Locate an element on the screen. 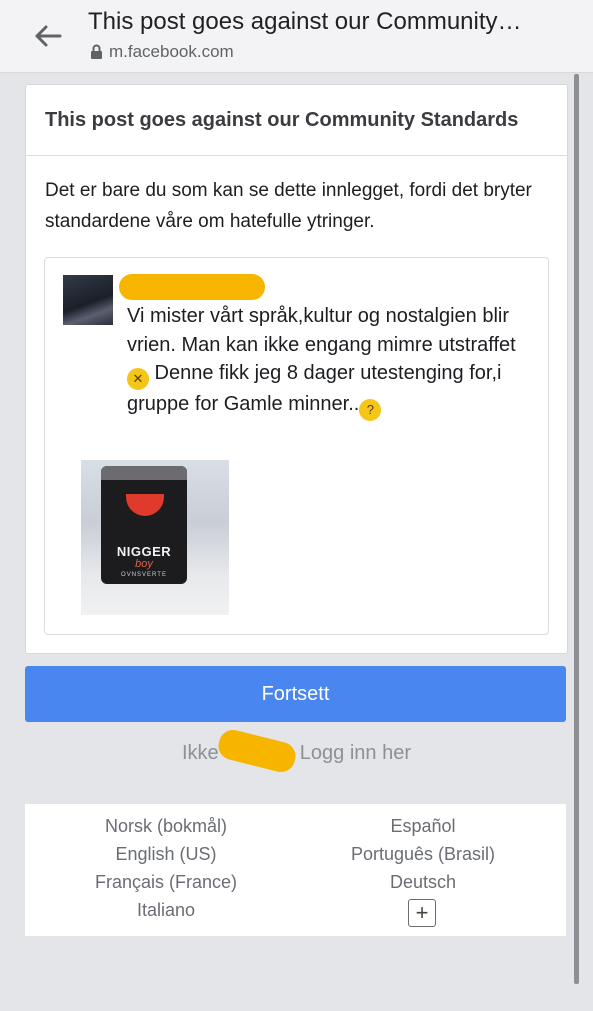 The image size is (593, 1011). can-label-main: NIGGER is located at coordinates (144, 551).